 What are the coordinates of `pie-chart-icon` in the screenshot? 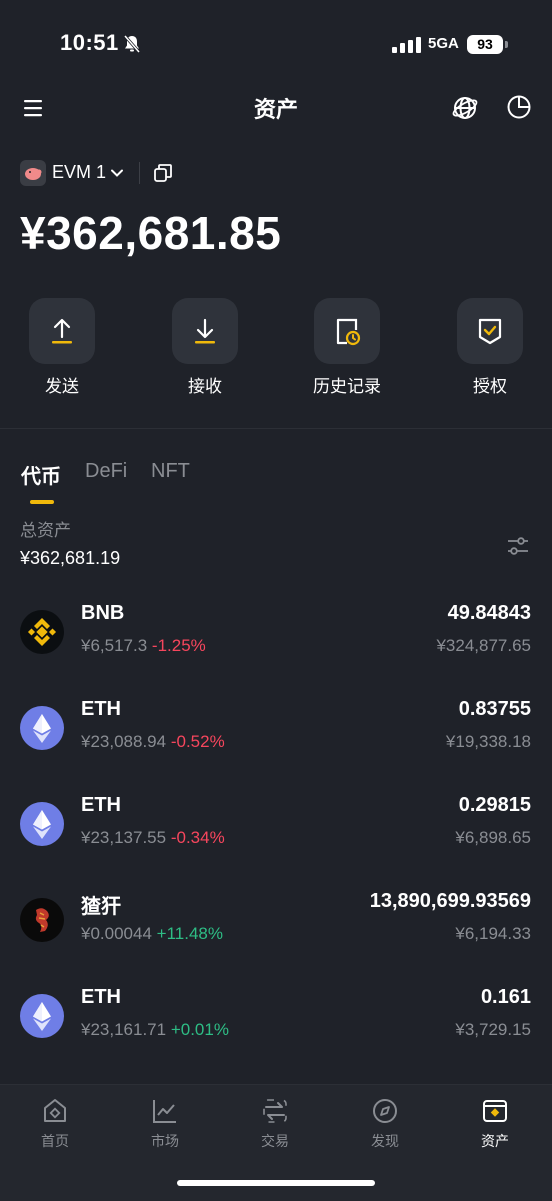 It's located at (519, 107).